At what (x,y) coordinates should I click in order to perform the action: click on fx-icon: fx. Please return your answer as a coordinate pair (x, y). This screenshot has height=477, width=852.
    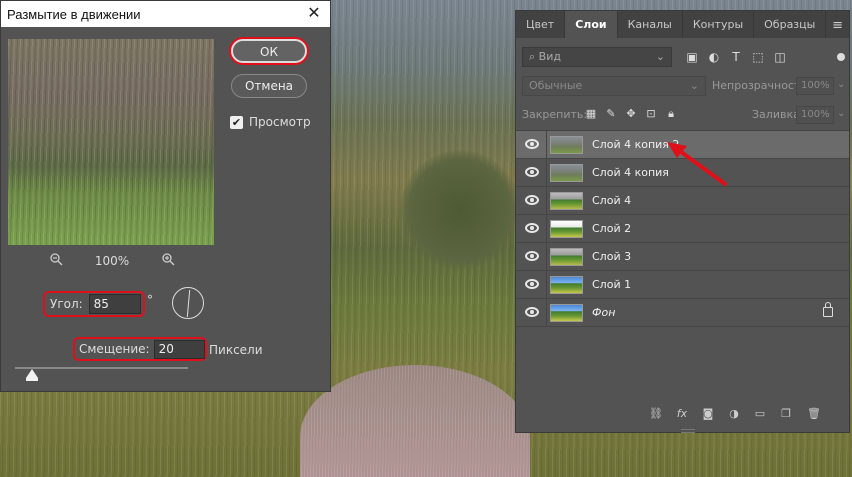
    Looking at the image, I should click on (682, 414).